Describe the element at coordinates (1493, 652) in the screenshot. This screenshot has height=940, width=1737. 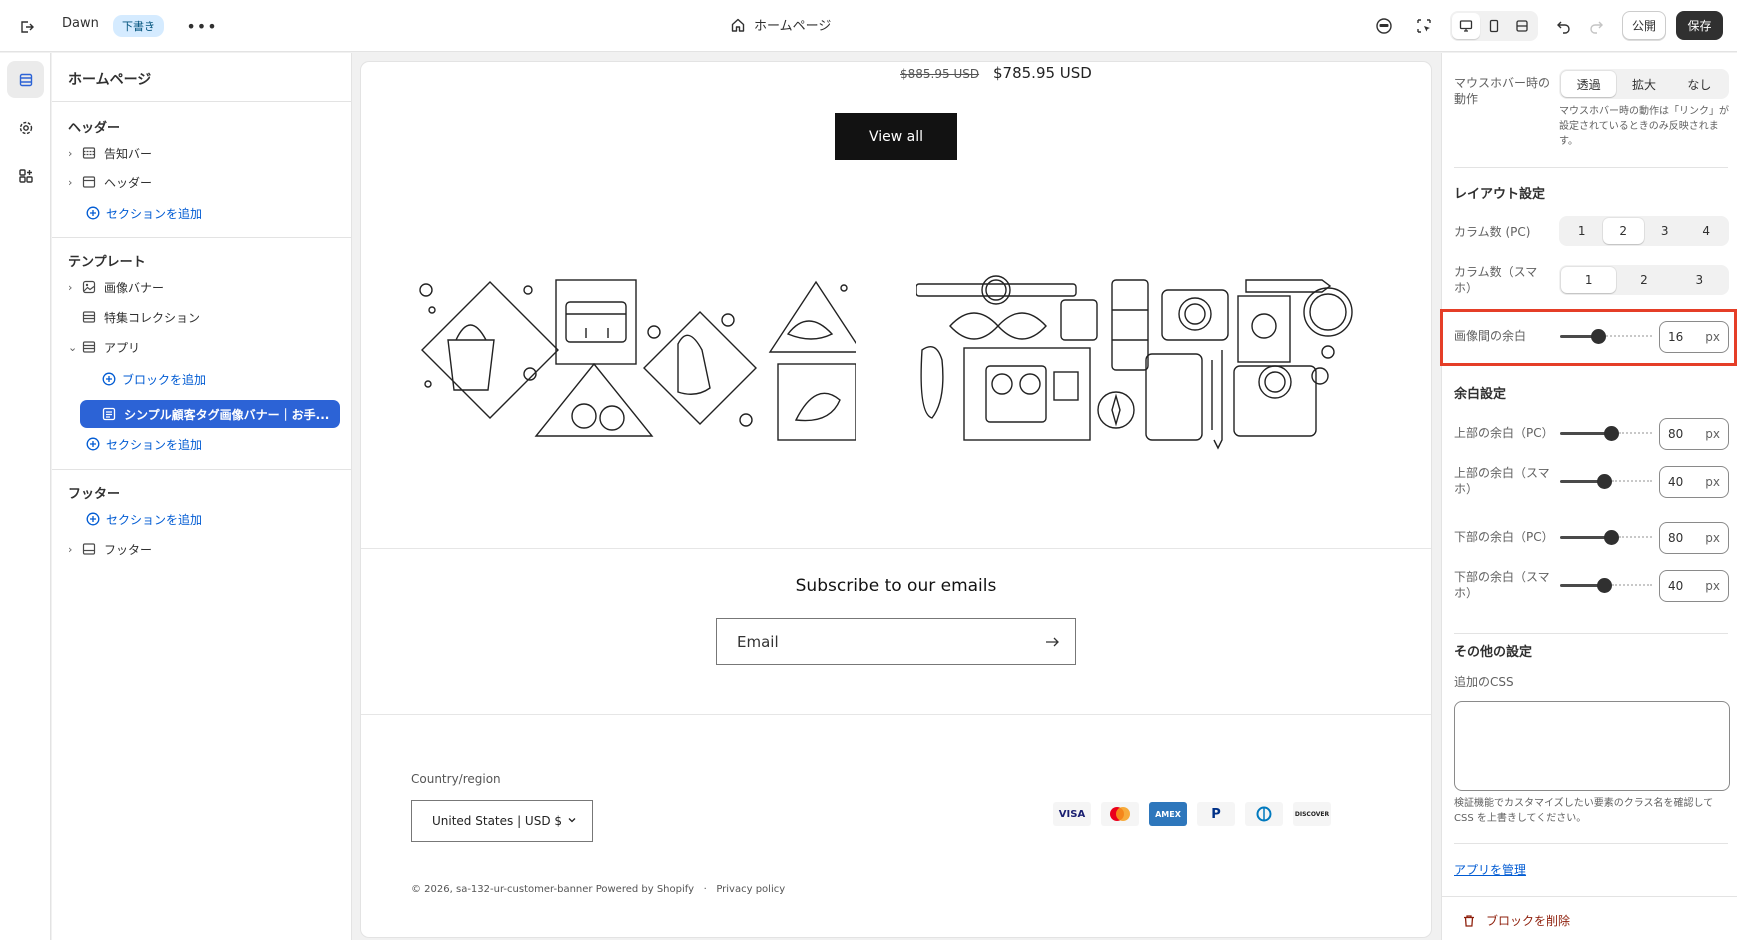
I see `other-settings-heading: その他の設定` at that location.